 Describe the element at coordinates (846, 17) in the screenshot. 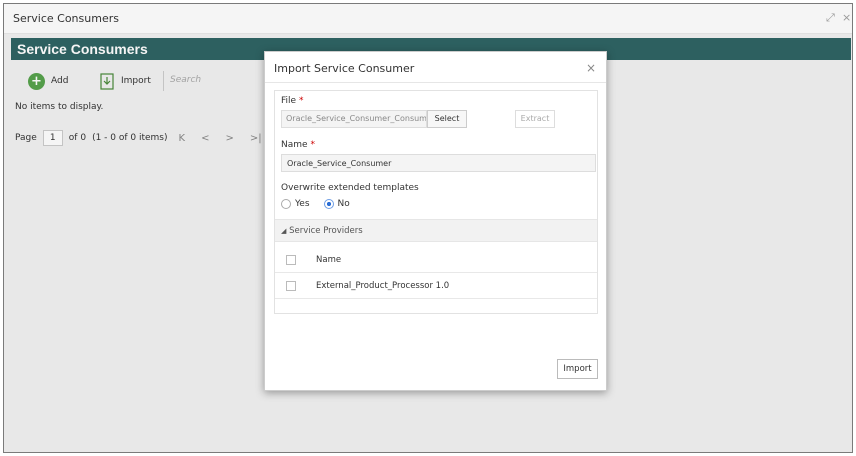

I see `close-window-icon: ×` at that location.